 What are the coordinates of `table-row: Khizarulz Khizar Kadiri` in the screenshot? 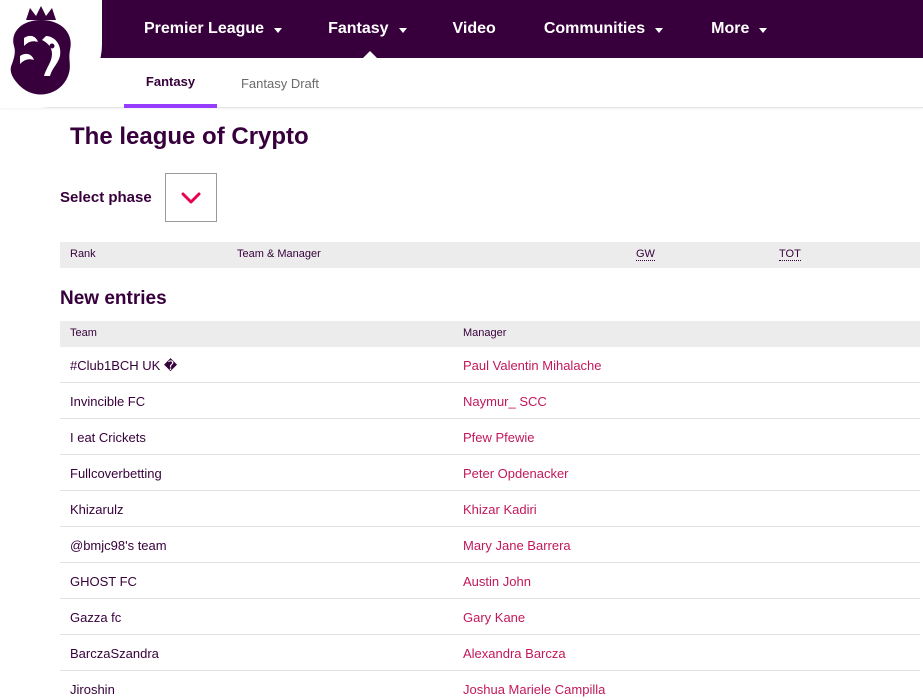 It's located at (490, 509).